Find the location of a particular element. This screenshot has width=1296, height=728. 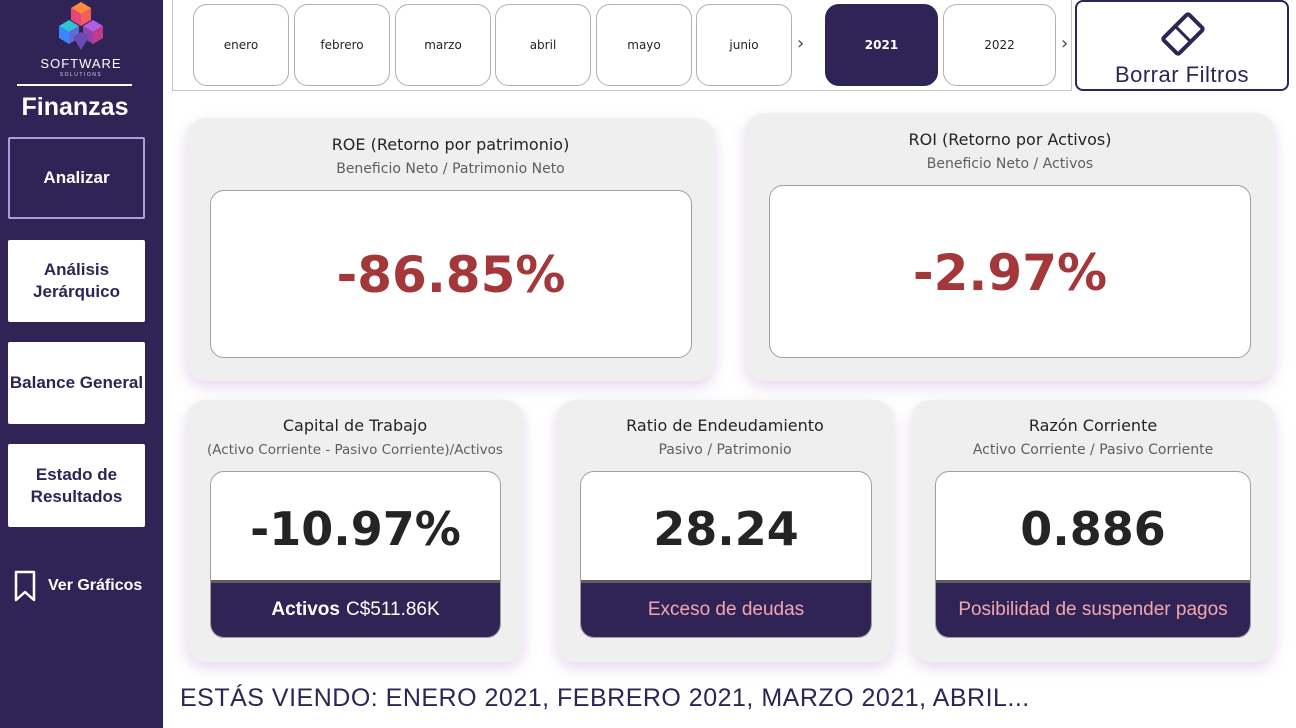

nav-balance-general-button: Balance General is located at coordinates (76, 383).